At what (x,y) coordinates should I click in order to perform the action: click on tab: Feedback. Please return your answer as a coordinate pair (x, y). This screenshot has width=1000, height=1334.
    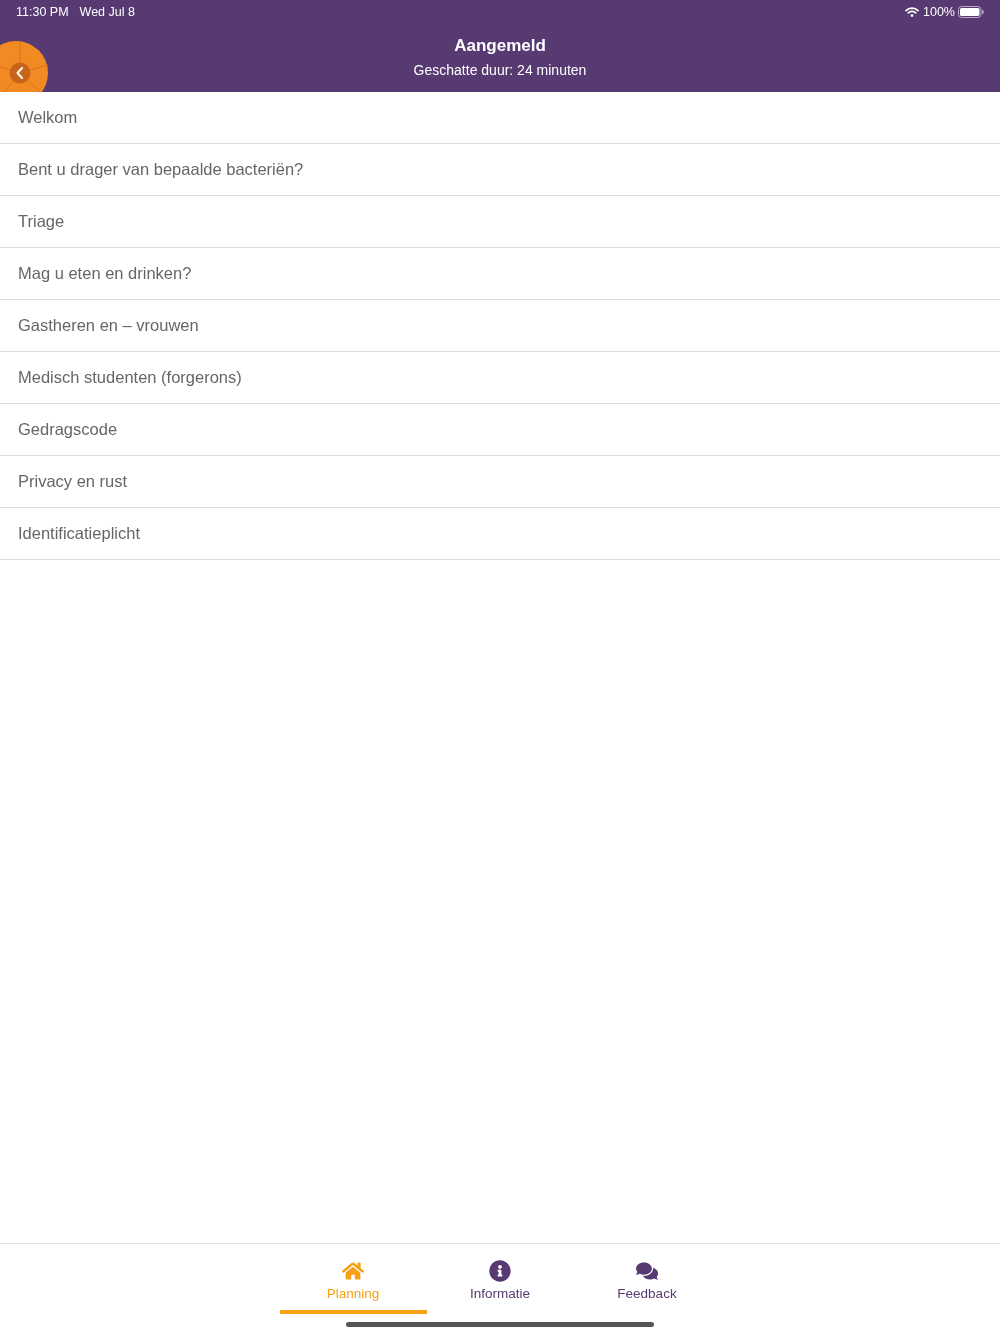
    Looking at the image, I should click on (647, 1285).